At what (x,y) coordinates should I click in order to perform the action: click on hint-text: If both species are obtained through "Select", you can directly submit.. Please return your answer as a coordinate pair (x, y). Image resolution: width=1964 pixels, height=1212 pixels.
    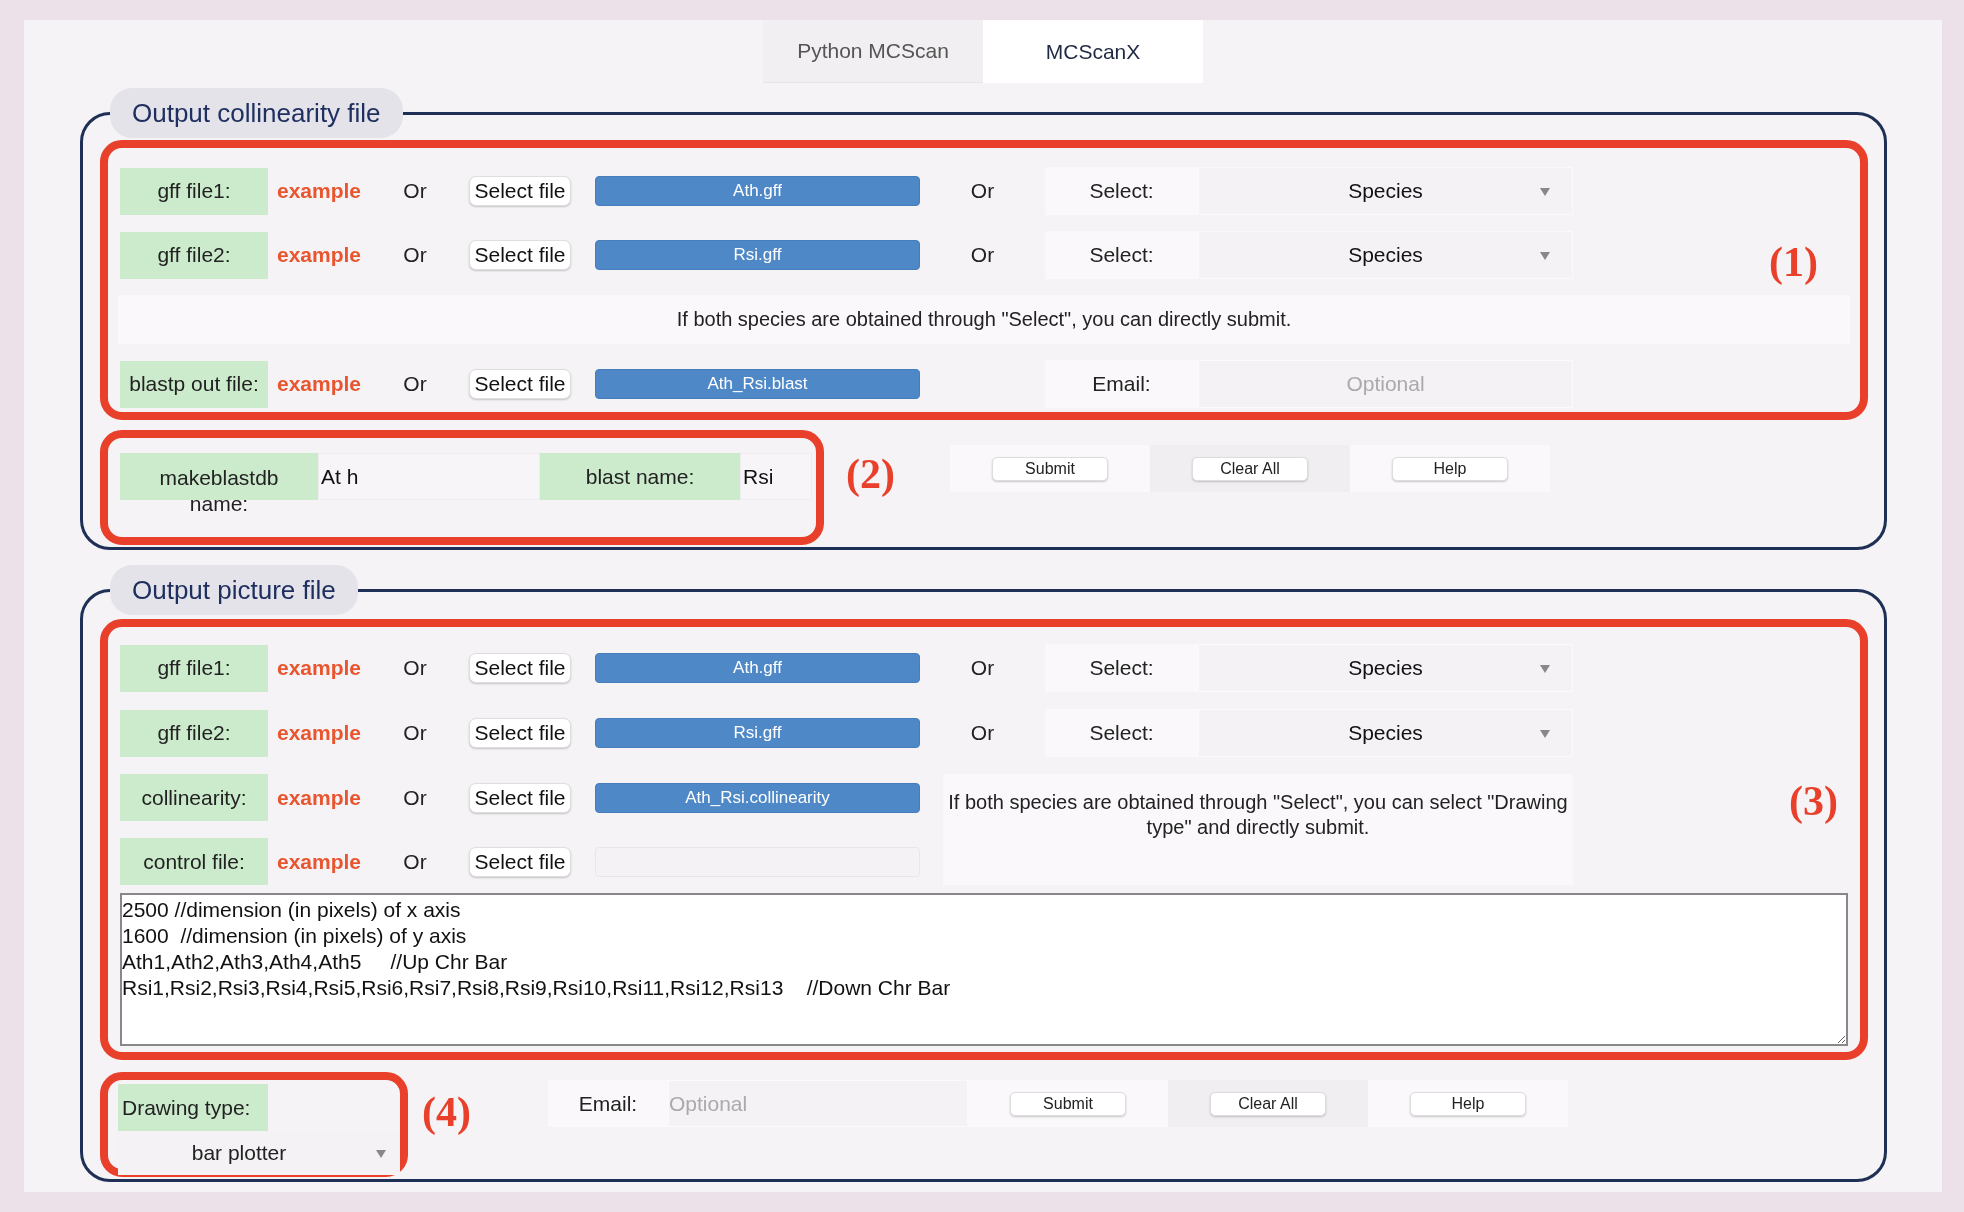
    Looking at the image, I should click on (984, 319).